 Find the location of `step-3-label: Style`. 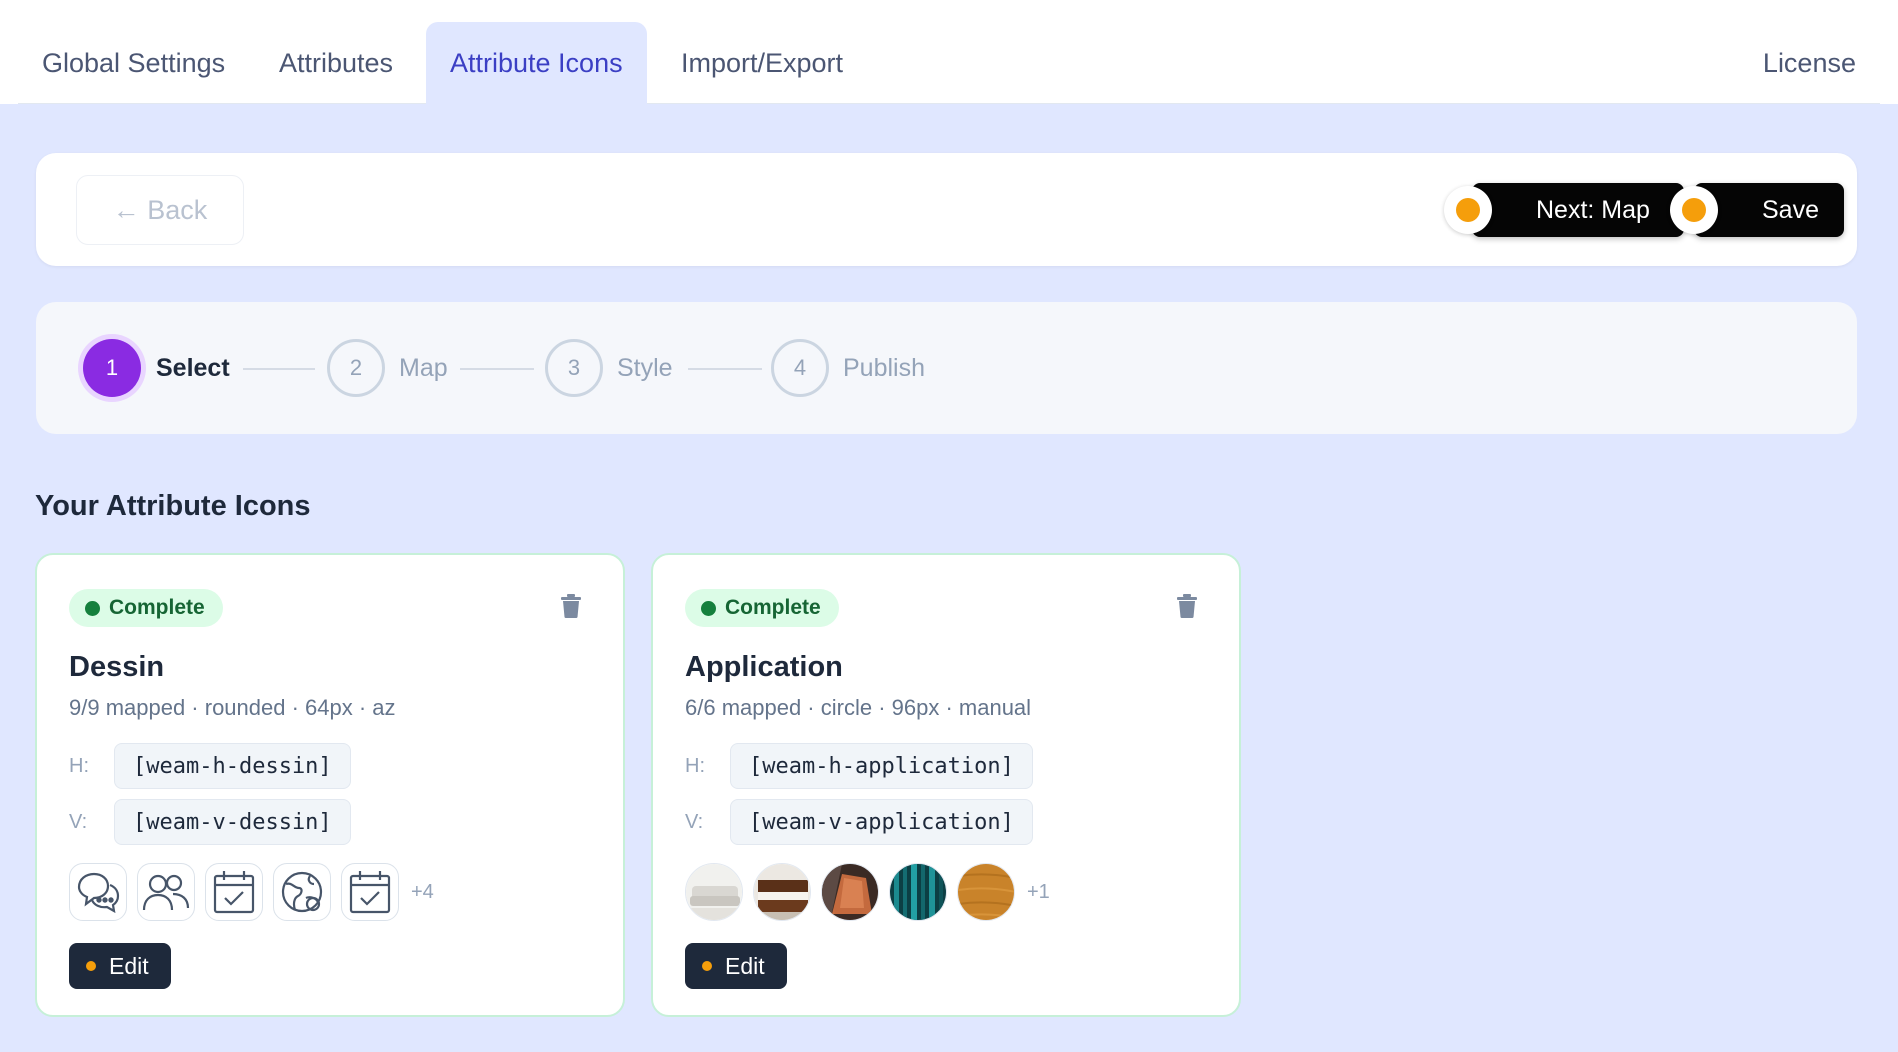

step-3-label: Style is located at coordinates (645, 368).